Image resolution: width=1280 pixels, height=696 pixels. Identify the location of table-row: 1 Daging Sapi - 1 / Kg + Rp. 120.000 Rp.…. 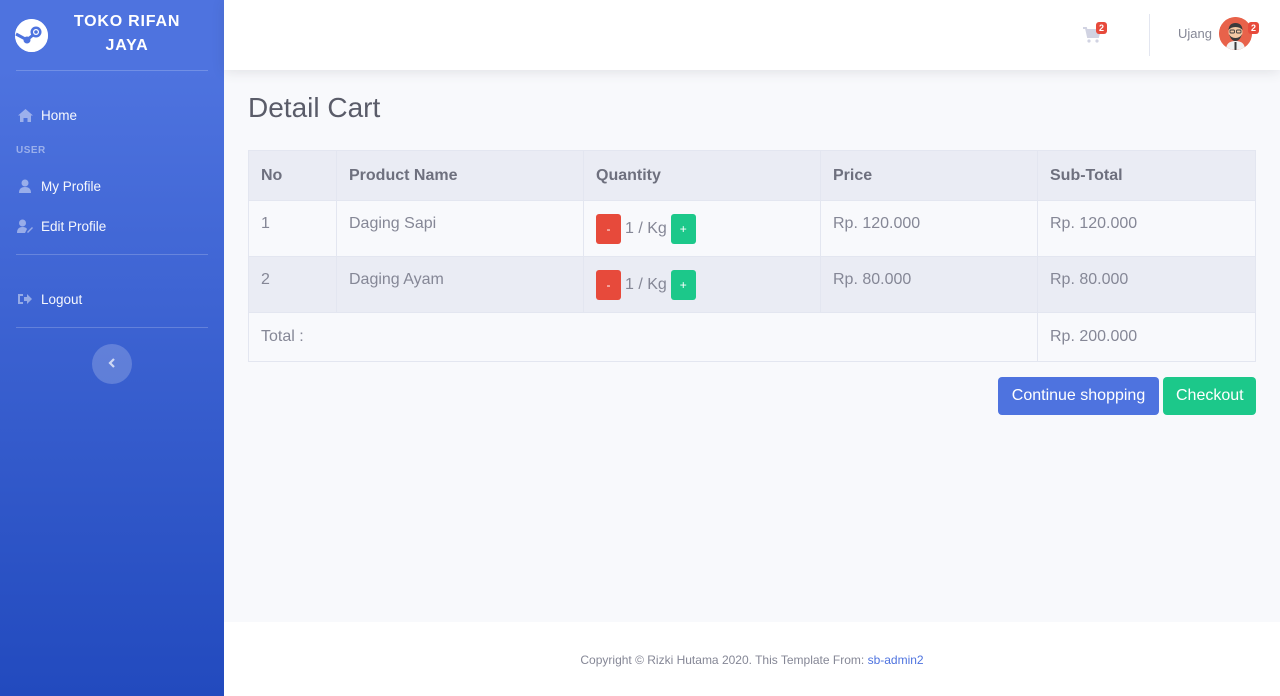
(752, 228).